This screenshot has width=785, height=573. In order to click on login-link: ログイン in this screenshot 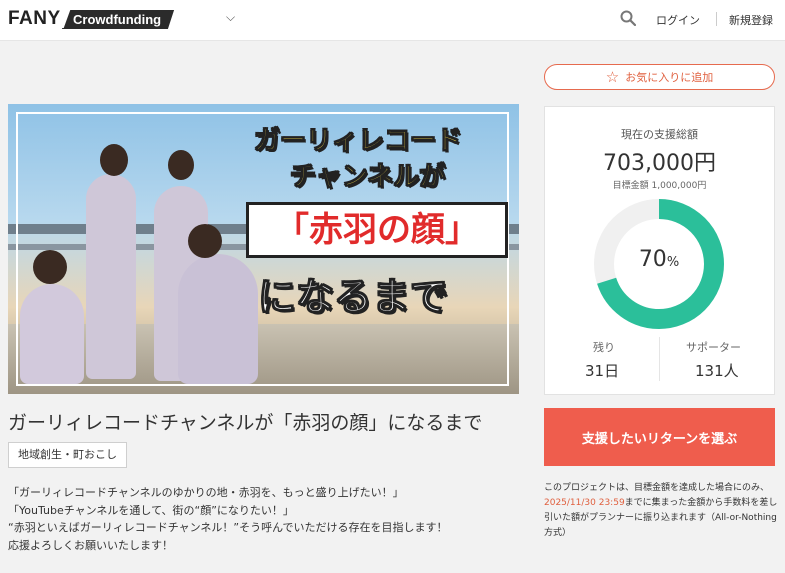, I will do `click(678, 20)`.